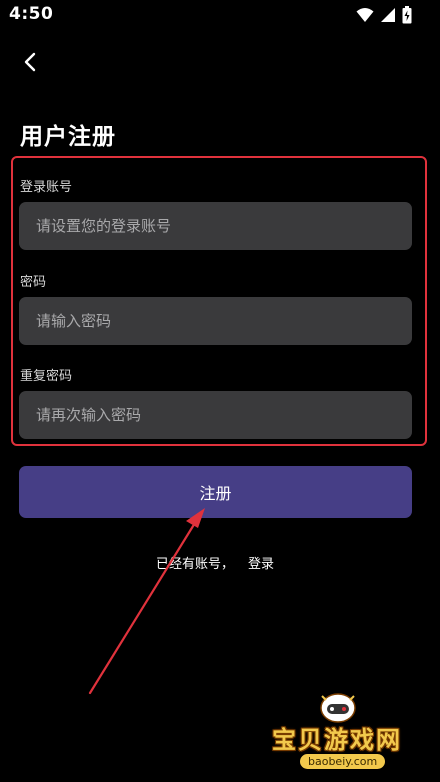  I want to click on signal-icon, so click(388, 15).